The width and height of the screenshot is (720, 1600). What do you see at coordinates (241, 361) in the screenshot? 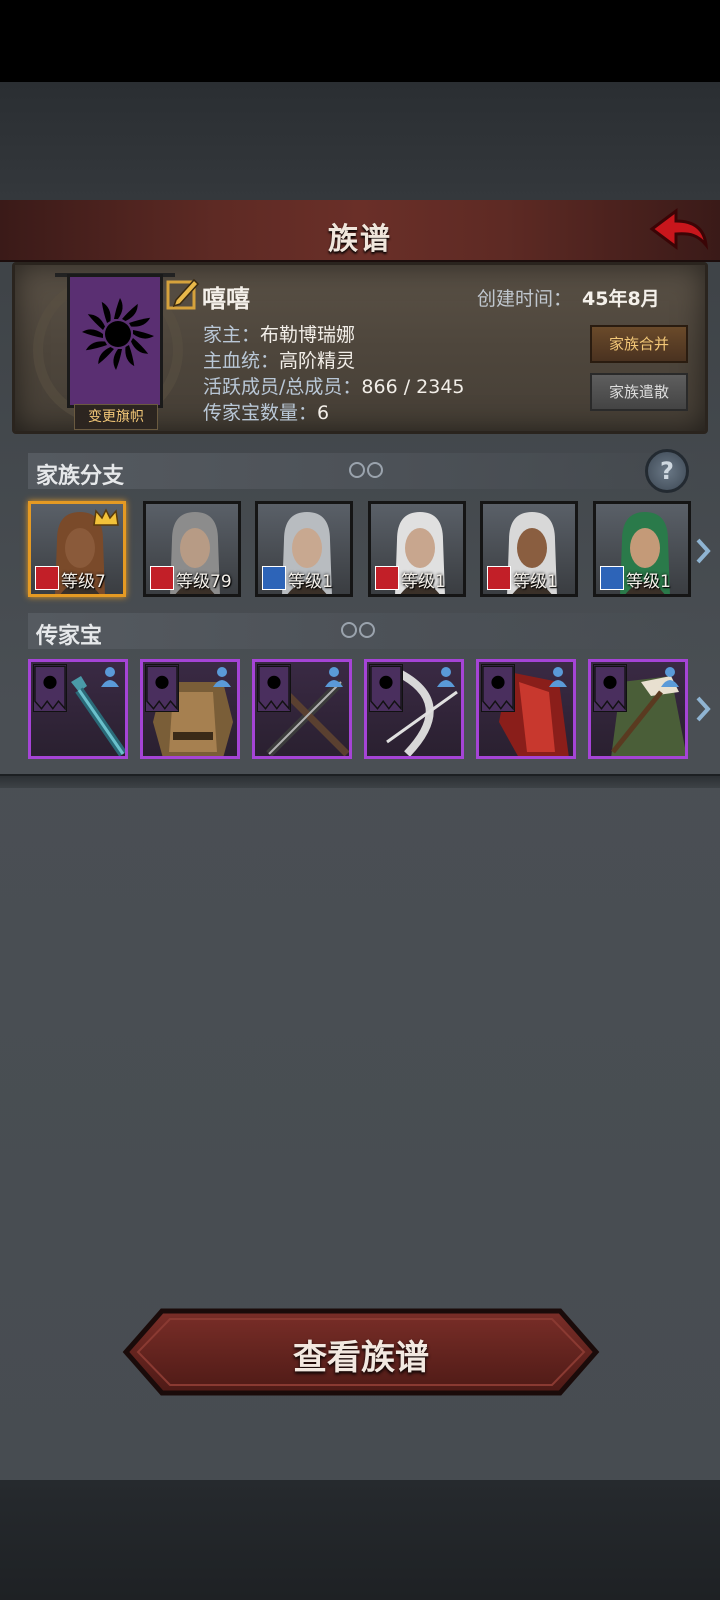
I see `info-label: 主血统：` at bounding box center [241, 361].